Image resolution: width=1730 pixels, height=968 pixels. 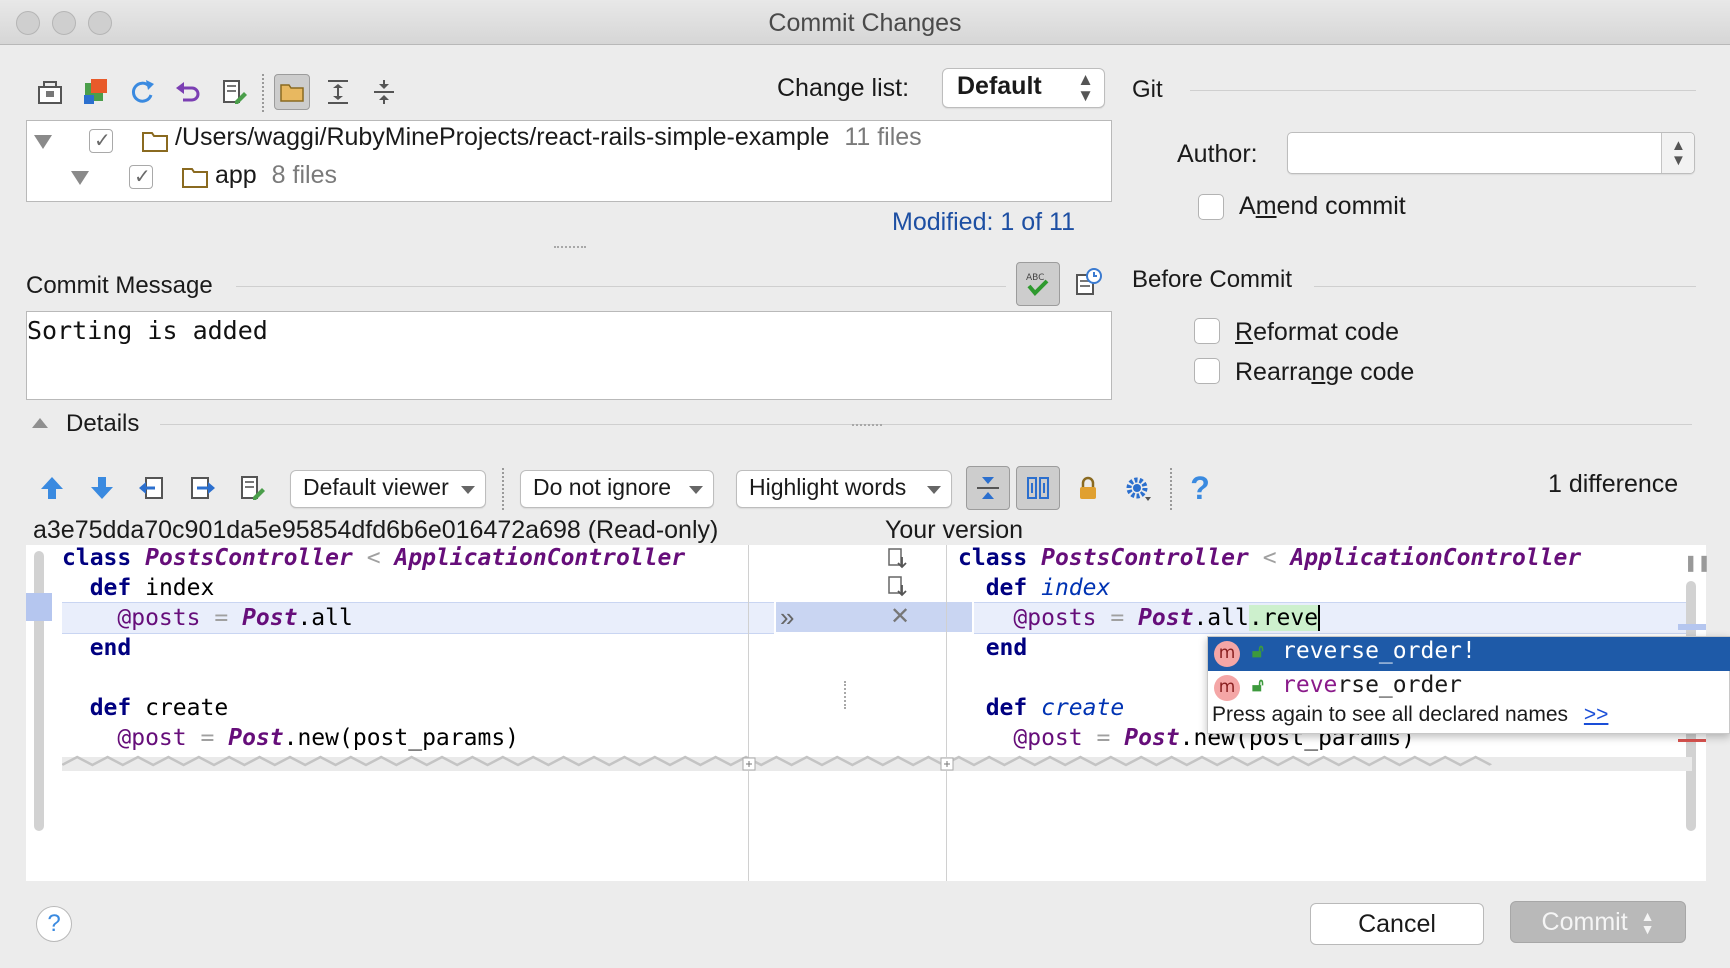 What do you see at coordinates (1390, 714) in the screenshot?
I see `completion-hint-text: Press again to see all declared names` at bounding box center [1390, 714].